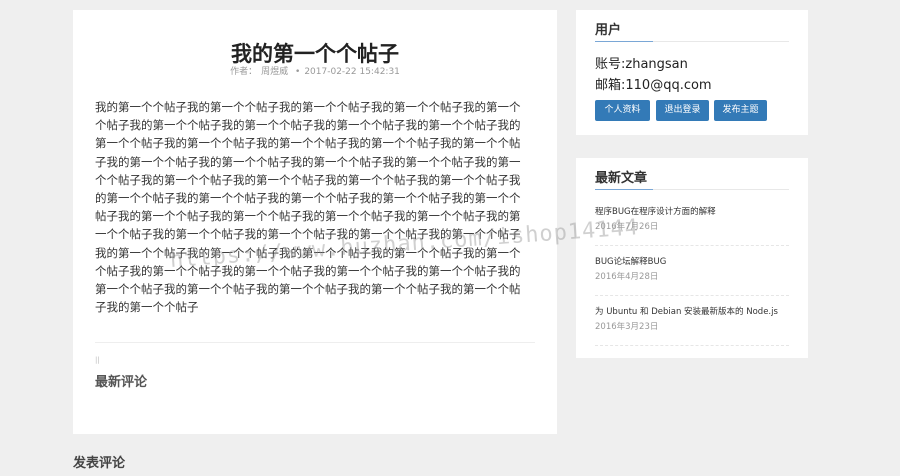  Describe the element at coordinates (315, 342) in the screenshot. I see `post-divider` at that location.